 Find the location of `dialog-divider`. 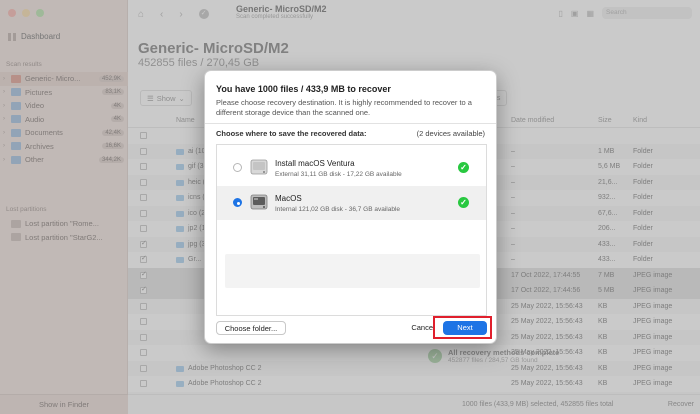

dialog-divider is located at coordinates (350, 123).